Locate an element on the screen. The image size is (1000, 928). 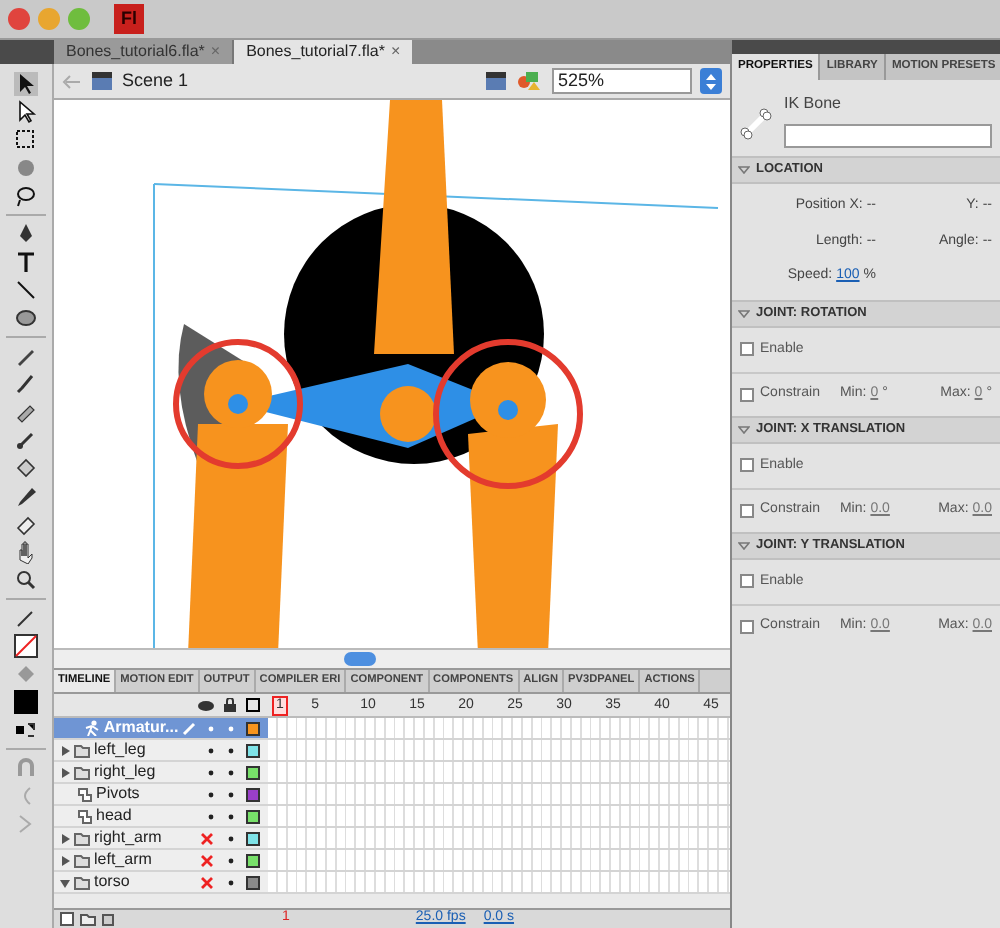
eyedropper-icon is located at coordinates (26, 496).